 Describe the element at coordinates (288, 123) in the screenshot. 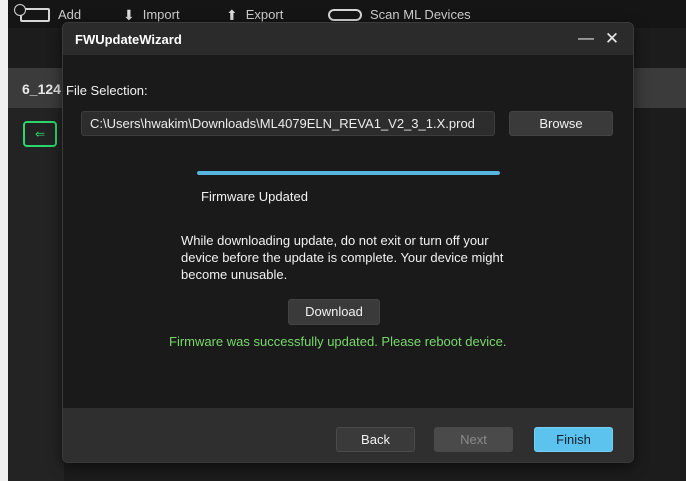

I see `file-path-input` at that location.